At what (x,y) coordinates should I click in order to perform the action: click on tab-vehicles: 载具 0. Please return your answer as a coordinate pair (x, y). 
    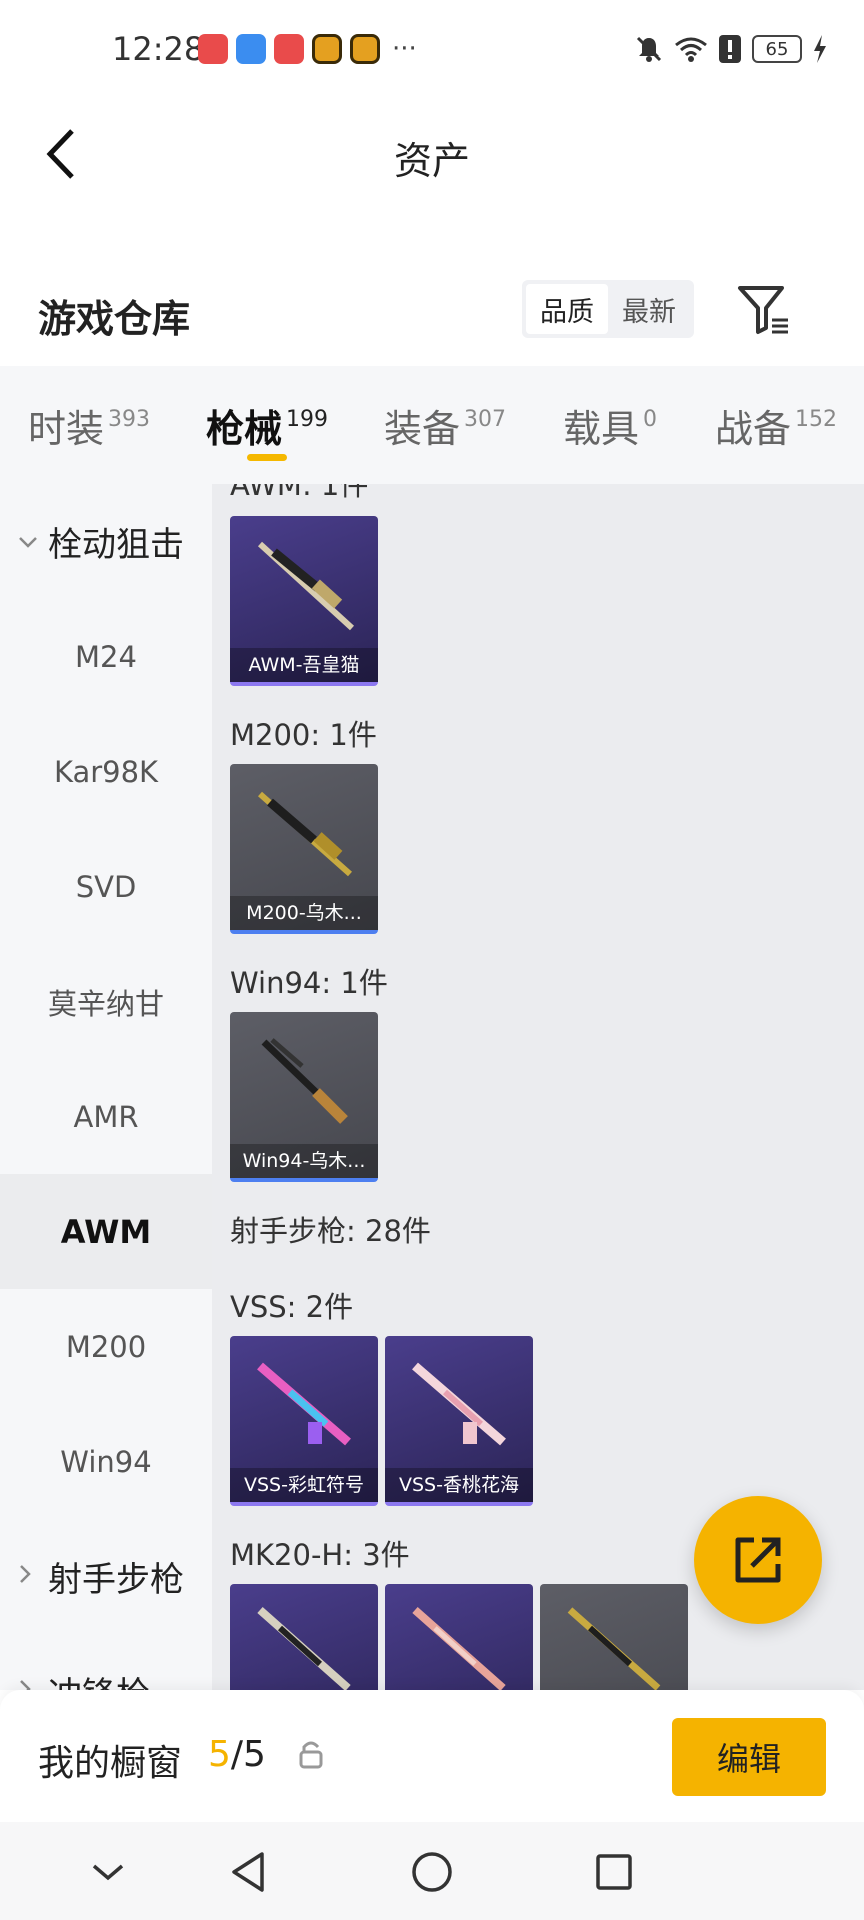
    Looking at the image, I should click on (610, 425).